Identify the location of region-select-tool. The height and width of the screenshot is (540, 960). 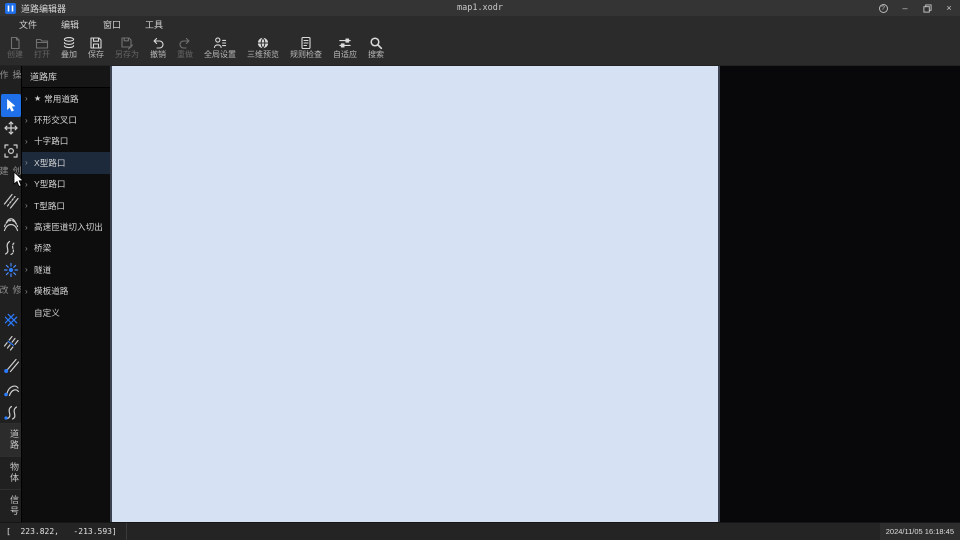
(11, 150).